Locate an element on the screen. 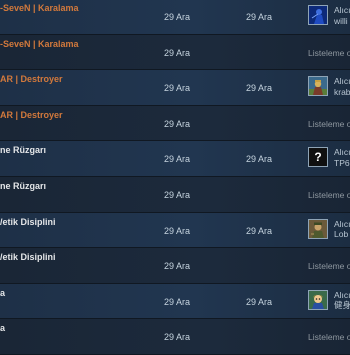 The image size is (350, 355). warrior-avatar-icon is located at coordinates (318, 86).